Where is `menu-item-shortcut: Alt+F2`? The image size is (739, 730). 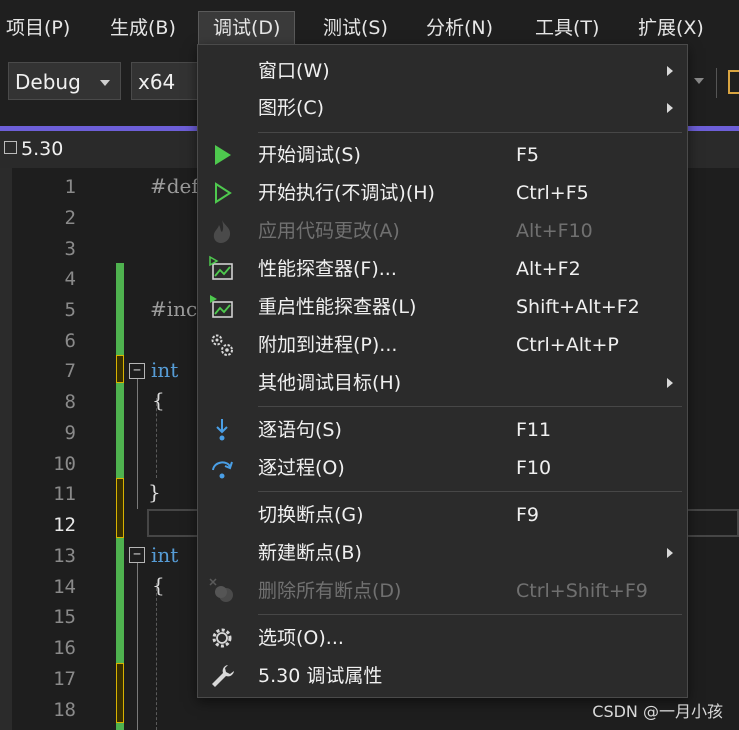 menu-item-shortcut: Alt+F2 is located at coordinates (548, 269).